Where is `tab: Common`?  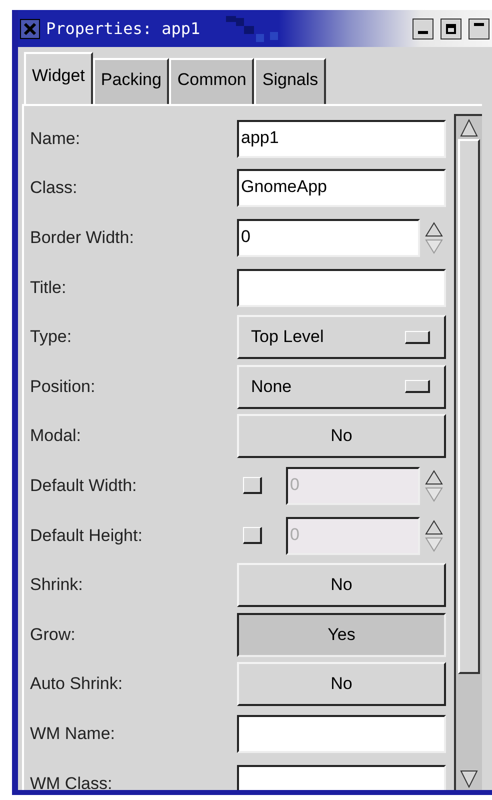
tab: Common is located at coordinates (211, 81).